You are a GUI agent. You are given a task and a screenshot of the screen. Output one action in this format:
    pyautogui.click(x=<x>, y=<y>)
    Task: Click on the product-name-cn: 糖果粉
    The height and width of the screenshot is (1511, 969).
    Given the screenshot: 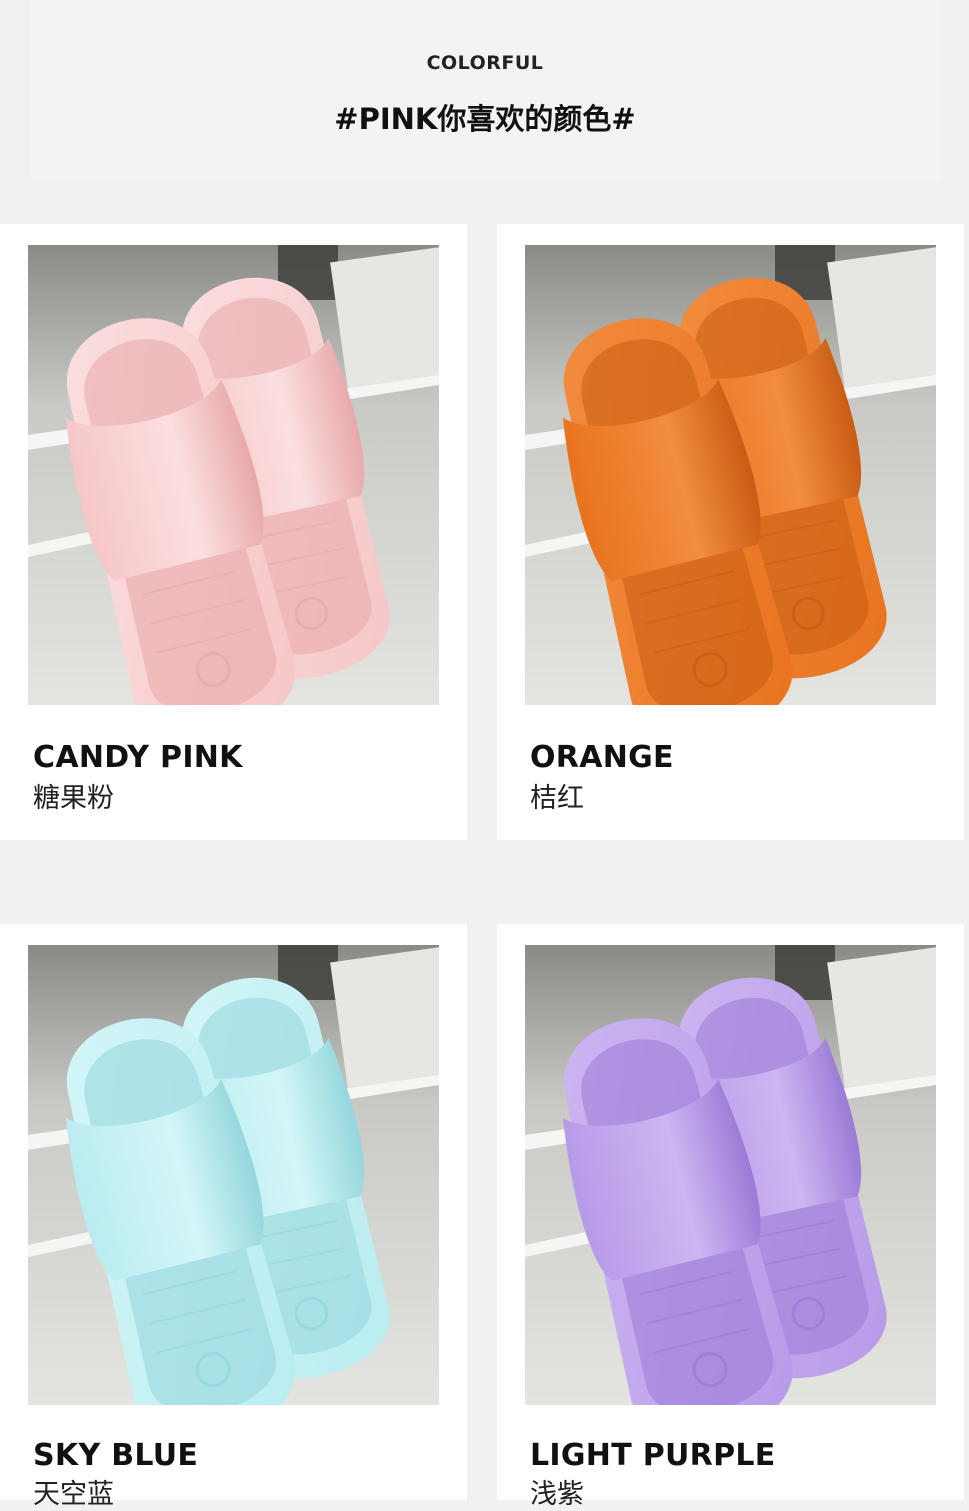 What is the action you would take?
    pyautogui.click(x=73, y=798)
    